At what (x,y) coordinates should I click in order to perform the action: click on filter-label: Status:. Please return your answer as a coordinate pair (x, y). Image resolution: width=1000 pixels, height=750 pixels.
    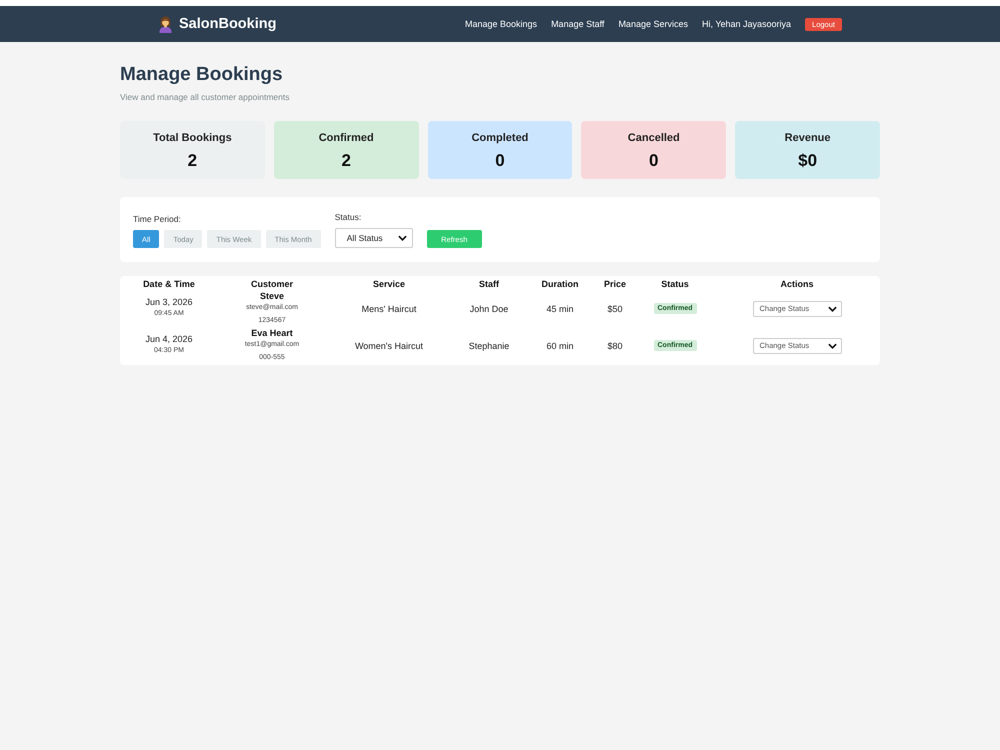
    Looking at the image, I should click on (348, 217).